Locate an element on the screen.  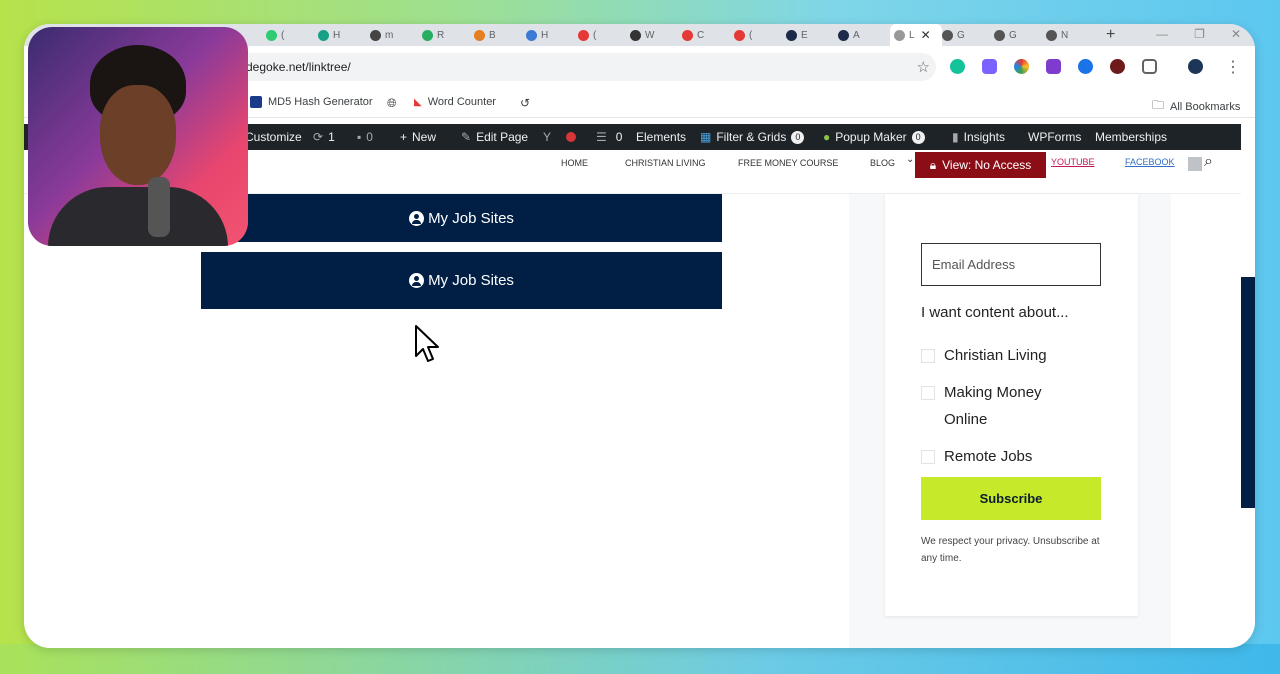
mouse-cursor-icon is located at coordinates (427, 343).